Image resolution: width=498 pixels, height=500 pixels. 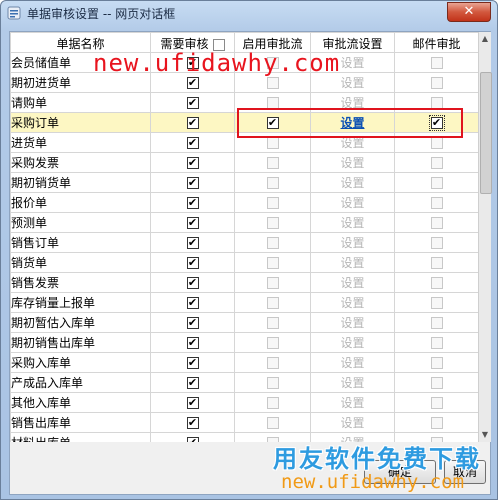 What do you see at coordinates (41, 403) in the screenshot?
I see `doc-name: 其他入库单` at bounding box center [41, 403].